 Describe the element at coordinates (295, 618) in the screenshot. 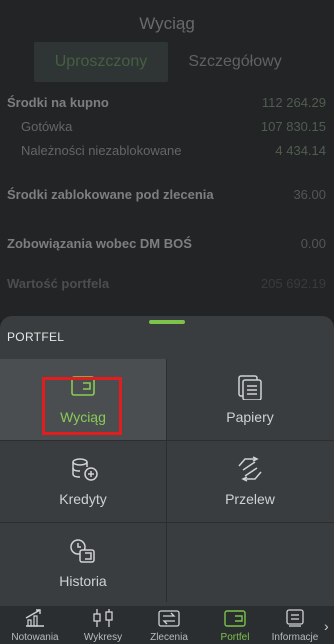

I see `news-icon` at that location.